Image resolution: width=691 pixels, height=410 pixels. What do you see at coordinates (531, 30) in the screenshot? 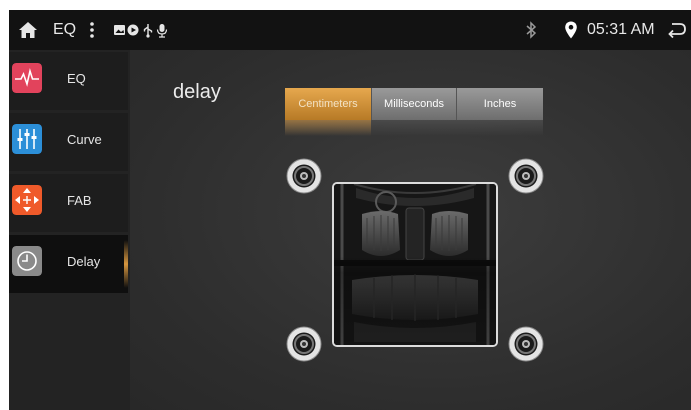
I see `bluetooth-icon` at bounding box center [531, 30].